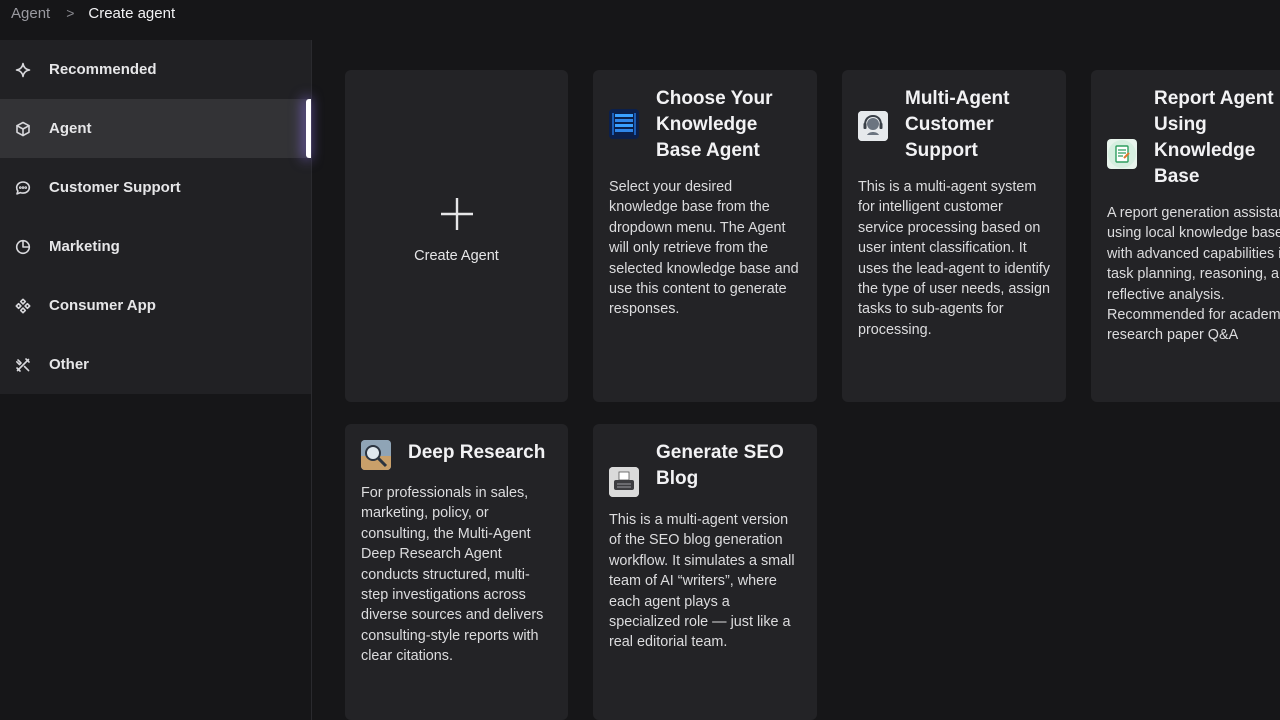 The height and width of the screenshot is (720, 1280). Describe the element at coordinates (624, 482) in the screenshot. I see `typewriter-thumb` at that location.